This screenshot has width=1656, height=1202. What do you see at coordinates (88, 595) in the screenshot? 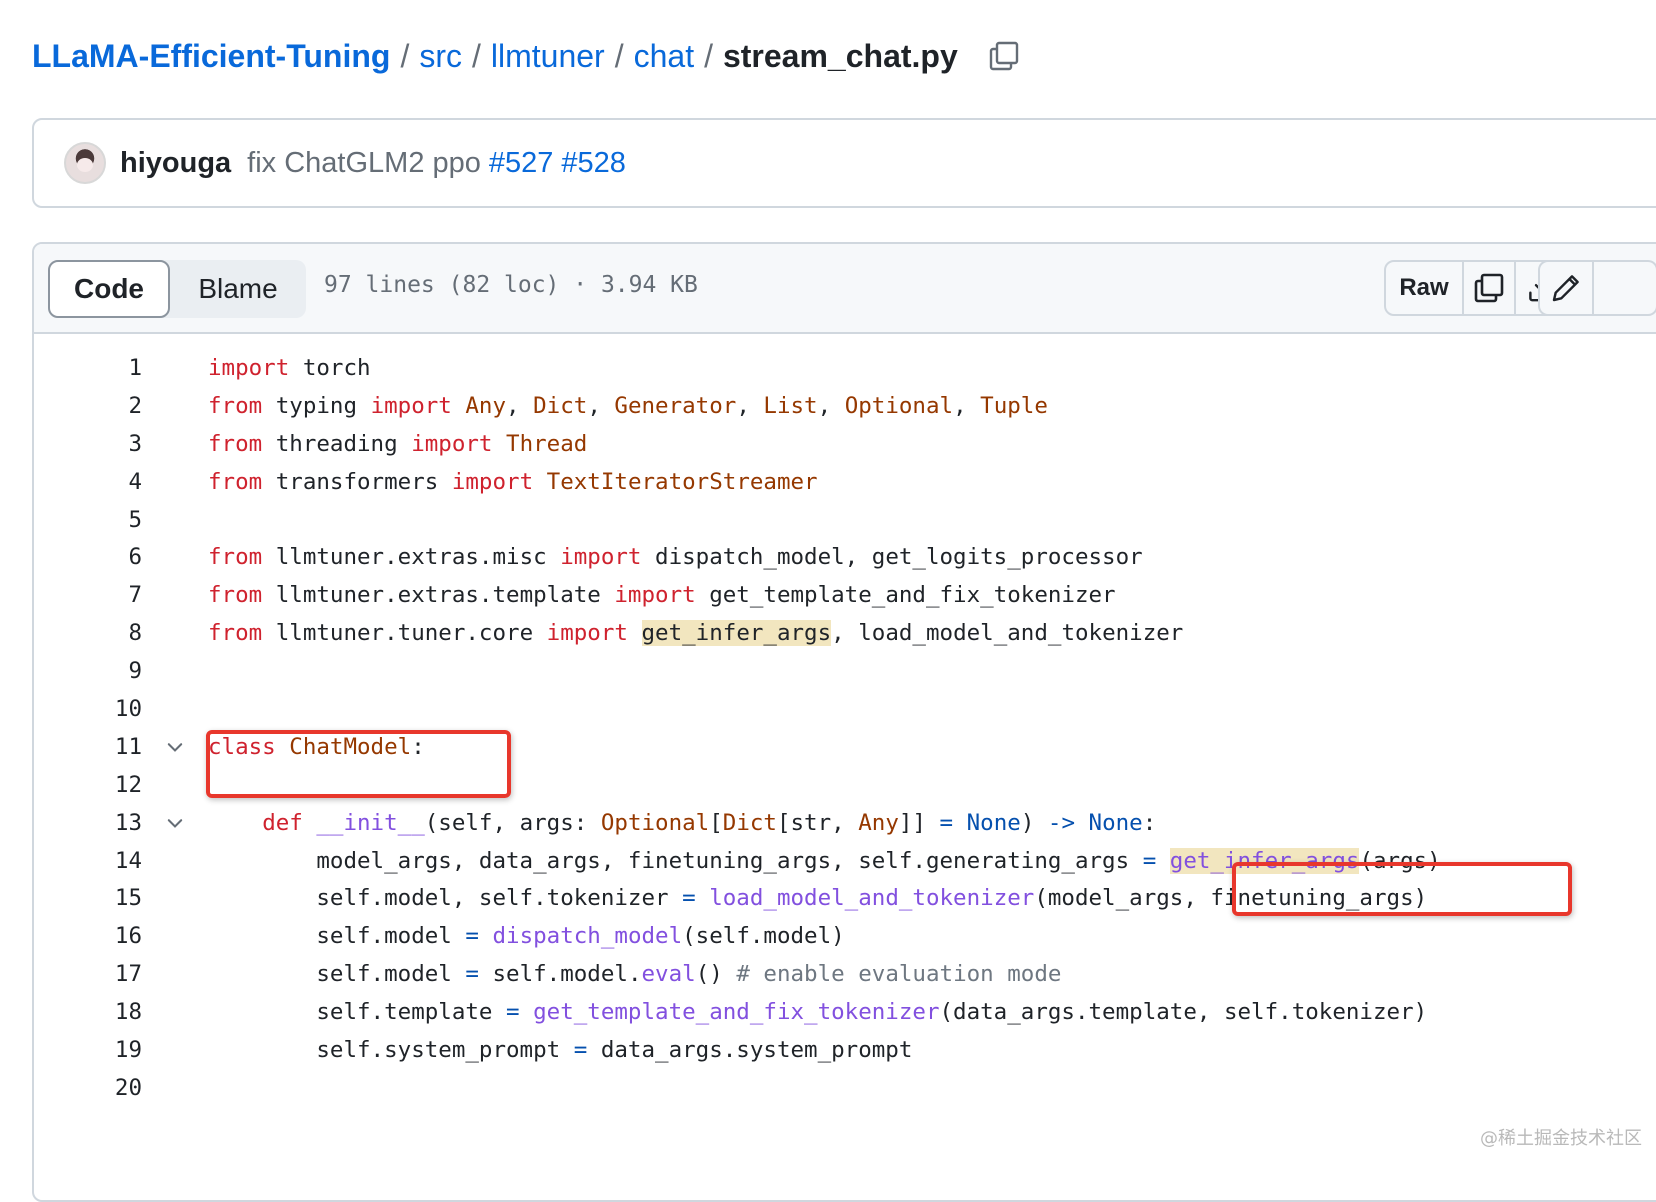
I see `line-number: 7` at bounding box center [88, 595].